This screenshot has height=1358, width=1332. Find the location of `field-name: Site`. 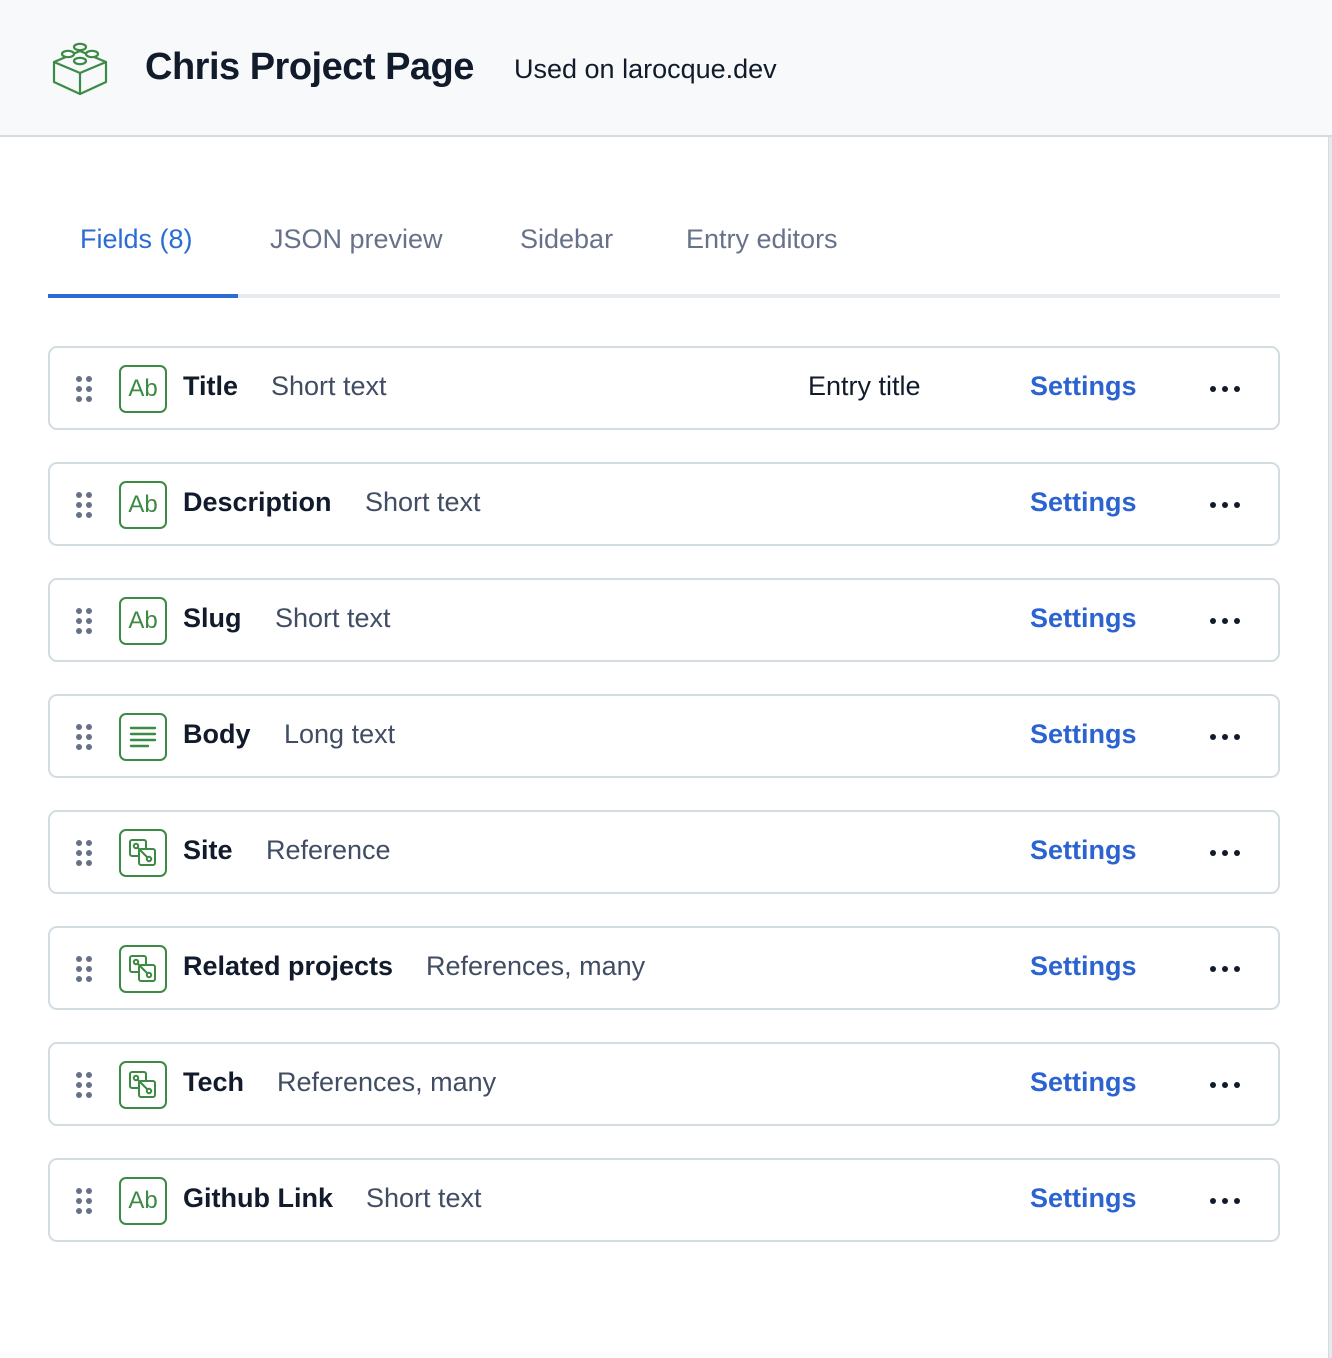

field-name: Site is located at coordinates (208, 850).